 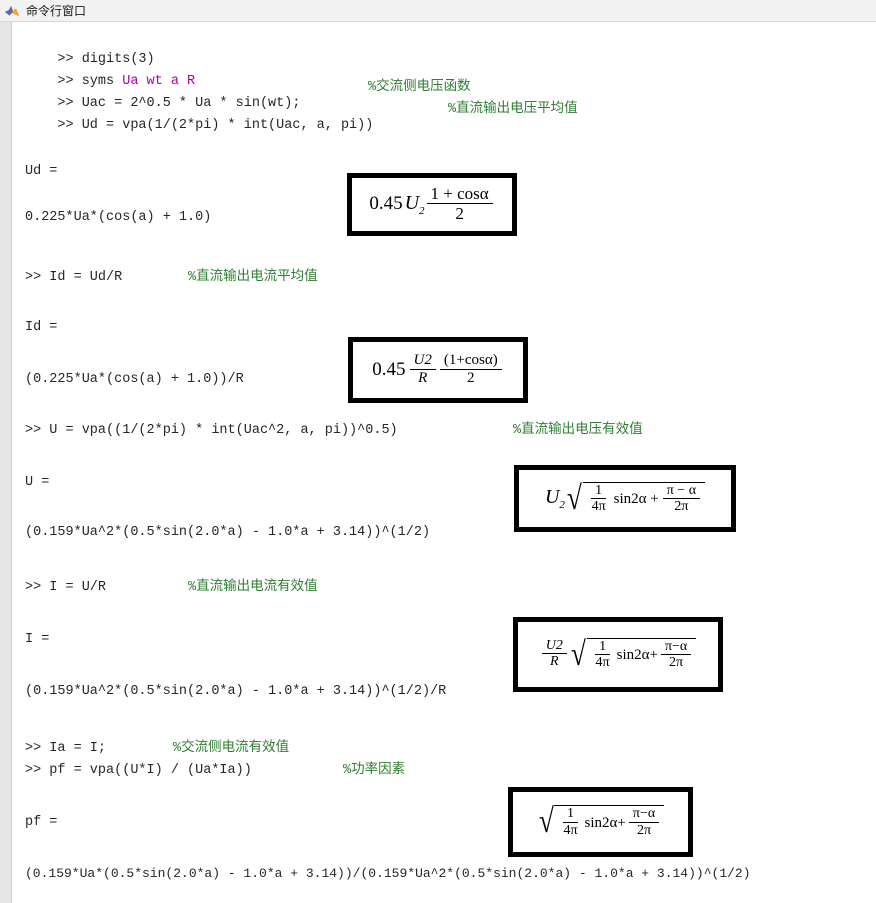 I want to click on formula-fraction-cos: (1+cosα) 2, so click(x=470, y=369).